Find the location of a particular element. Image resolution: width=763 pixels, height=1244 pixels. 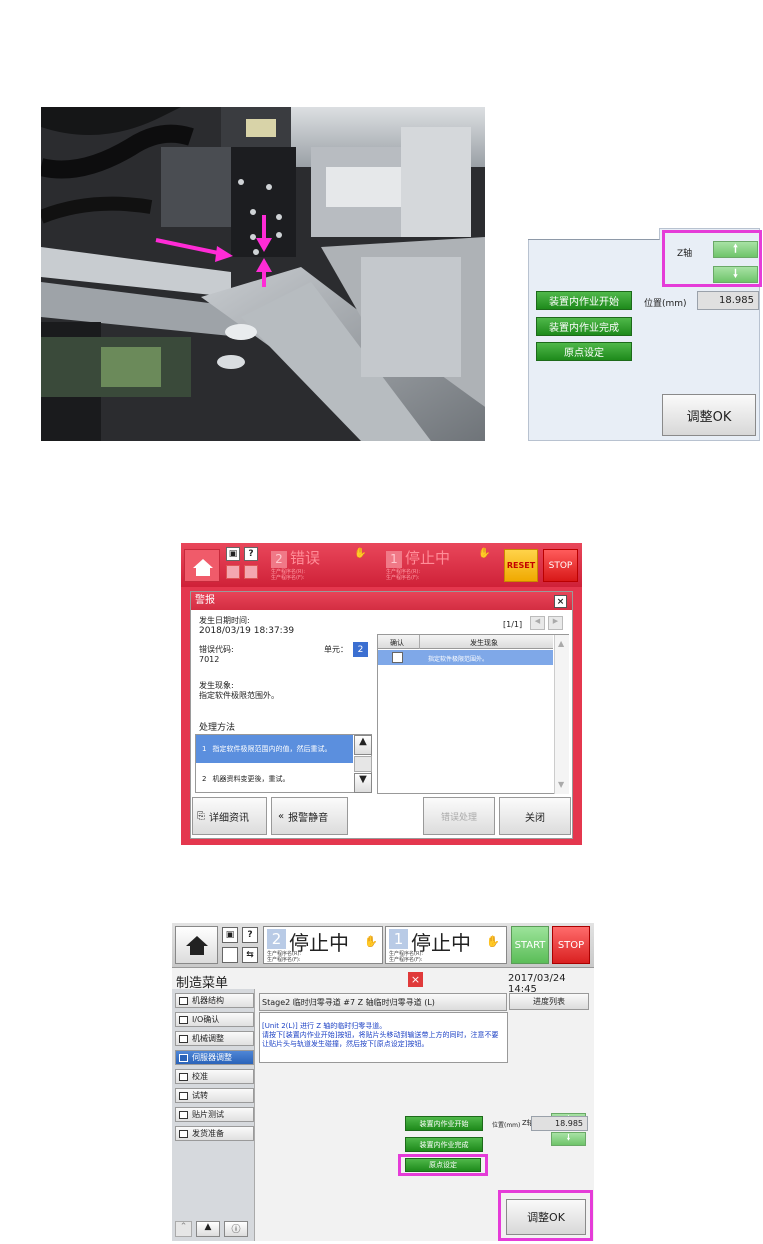

scroll-up-button: ▲ is located at coordinates (363, 745).